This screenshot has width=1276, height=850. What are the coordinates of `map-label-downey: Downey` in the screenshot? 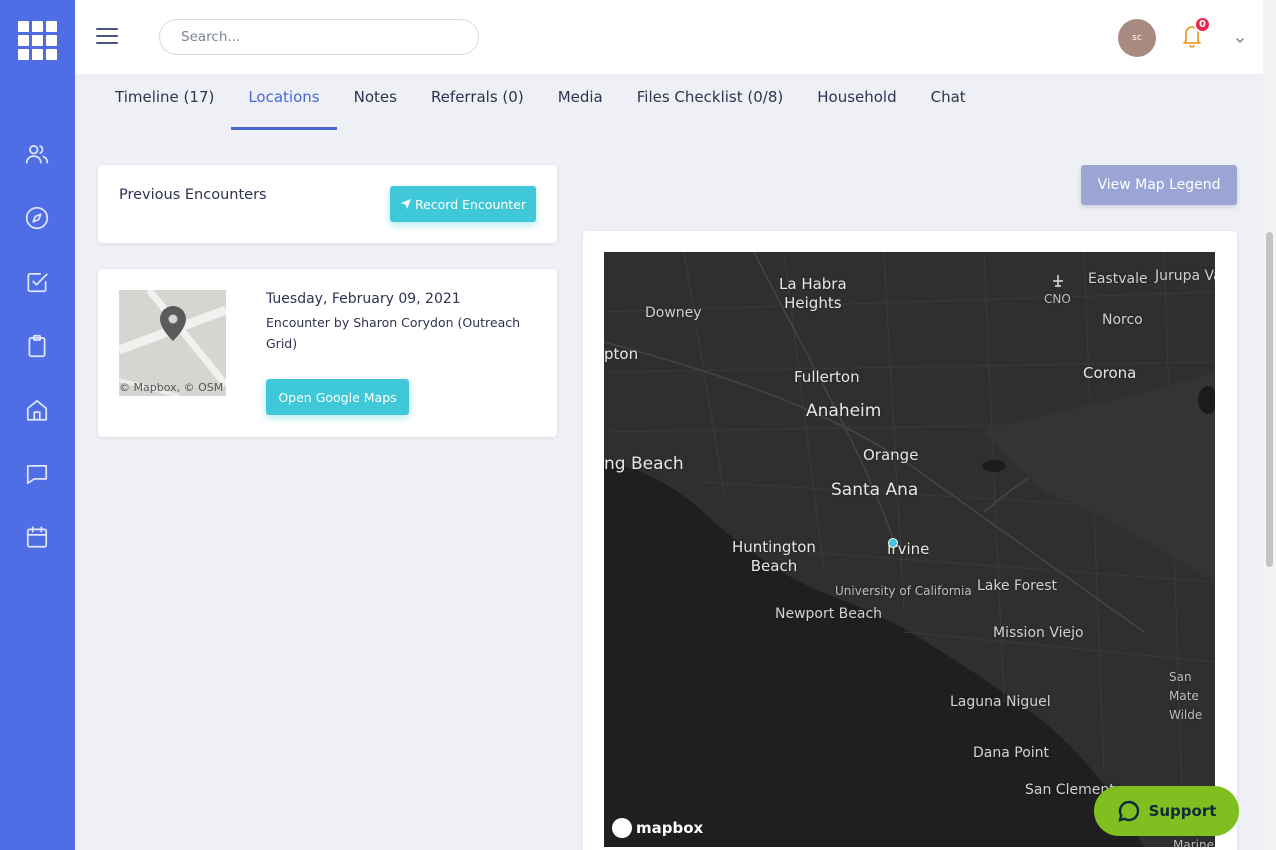 It's located at (673, 313).